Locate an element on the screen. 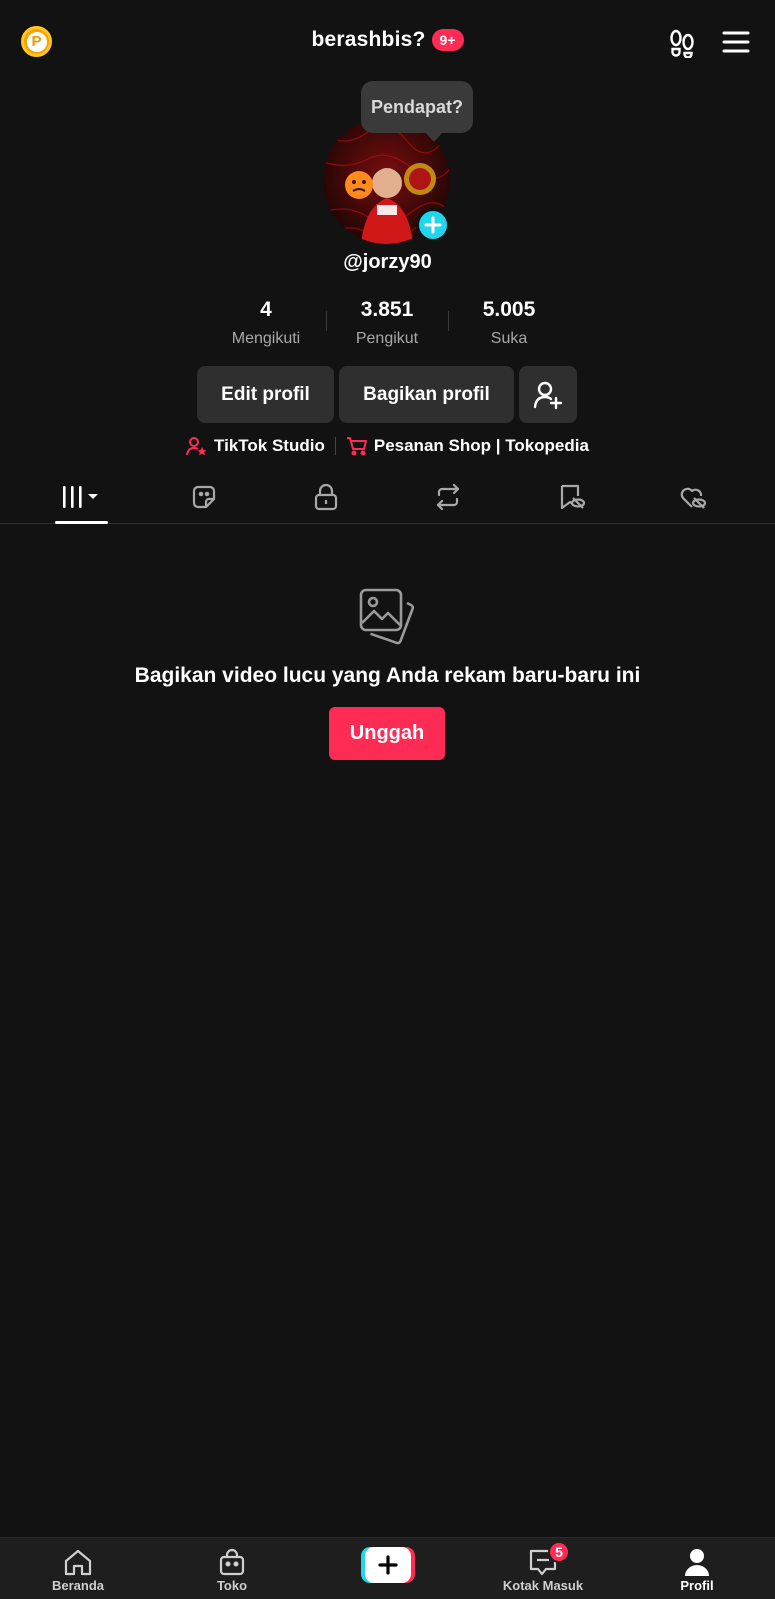 The image size is (775, 1599). profile-icon is located at coordinates (697, 1562).